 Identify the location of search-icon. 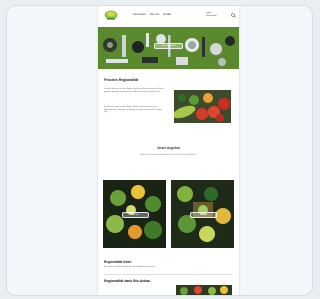
(233, 15).